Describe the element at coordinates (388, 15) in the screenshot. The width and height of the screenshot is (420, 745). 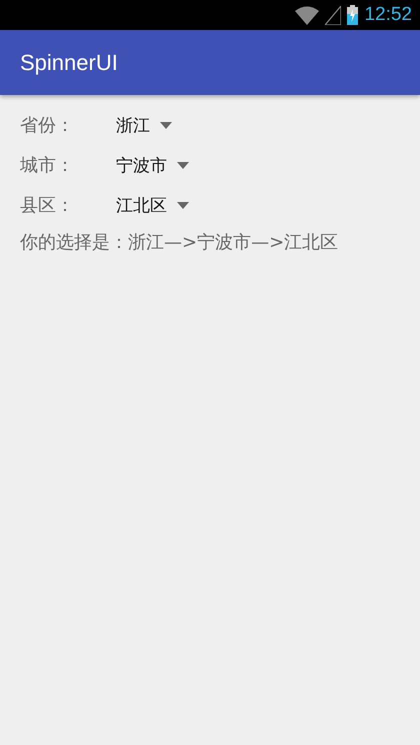
I see `clock-time: 12:52` at that location.